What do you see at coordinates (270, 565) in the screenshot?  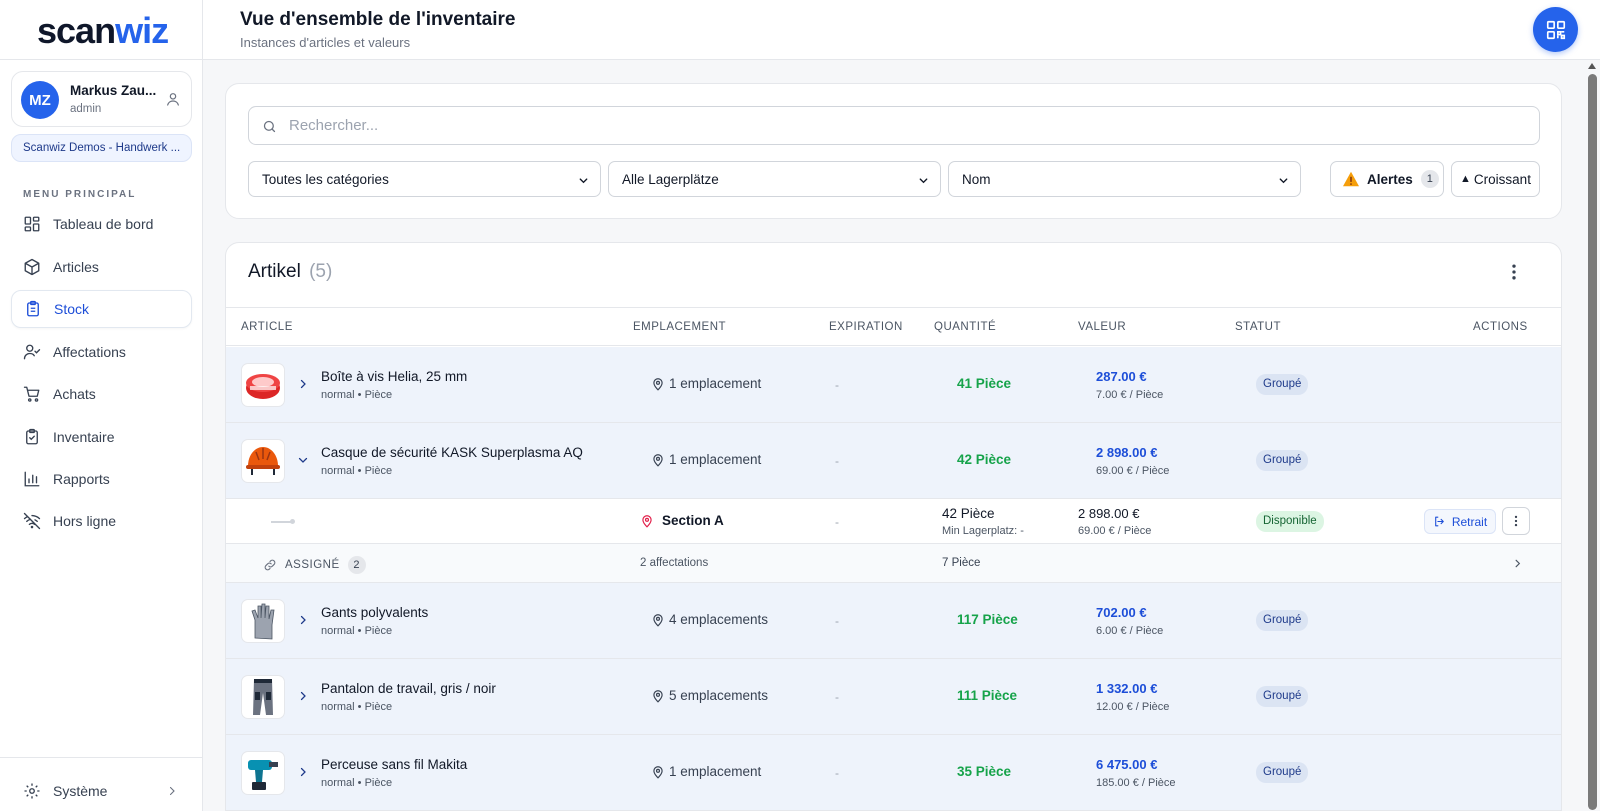 I see `link-icon` at bounding box center [270, 565].